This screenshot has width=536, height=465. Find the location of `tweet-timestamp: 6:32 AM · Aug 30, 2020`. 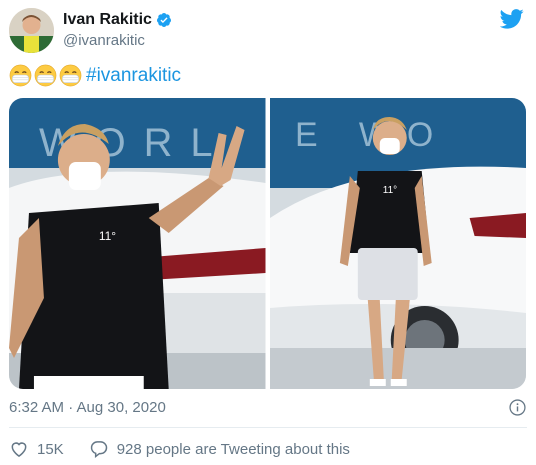

tweet-timestamp: 6:32 AM · Aug 30, 2020 is located at coordinates (87, 407).